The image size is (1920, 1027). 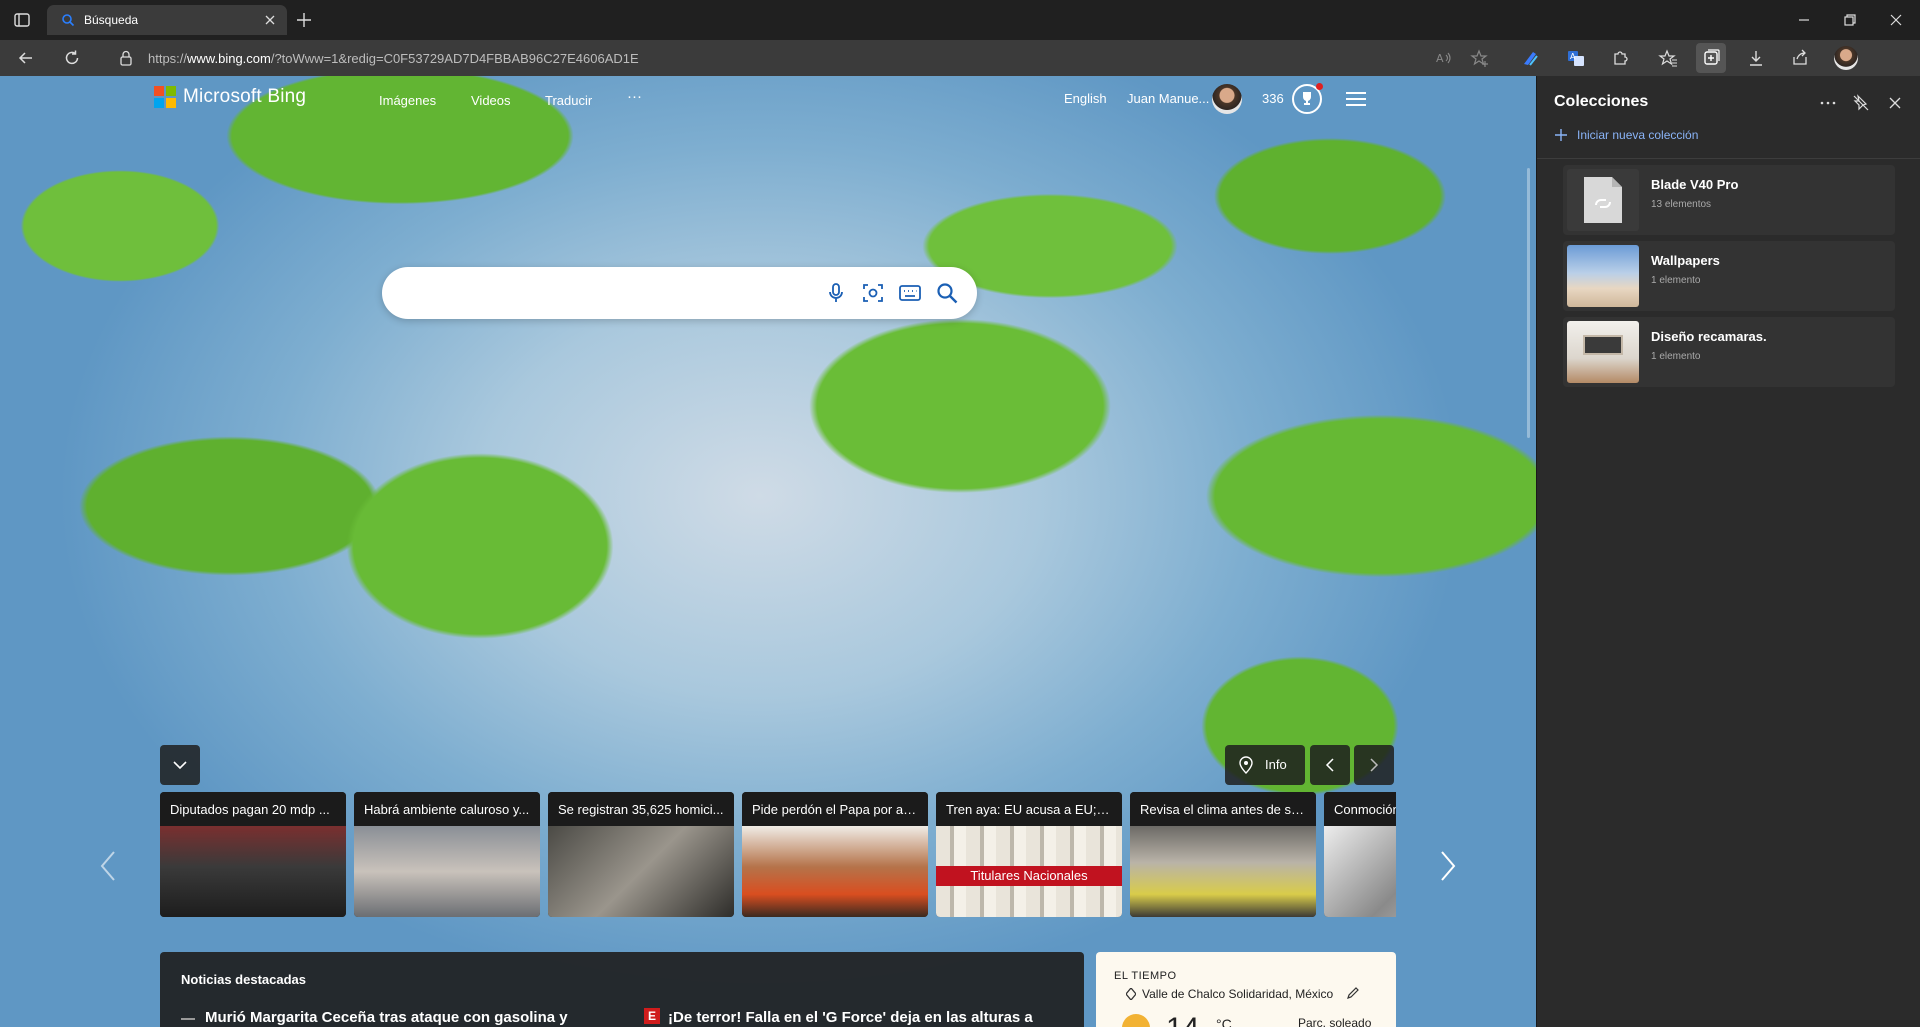 I want to click on rewards-button, so click(x=1307, y=98).